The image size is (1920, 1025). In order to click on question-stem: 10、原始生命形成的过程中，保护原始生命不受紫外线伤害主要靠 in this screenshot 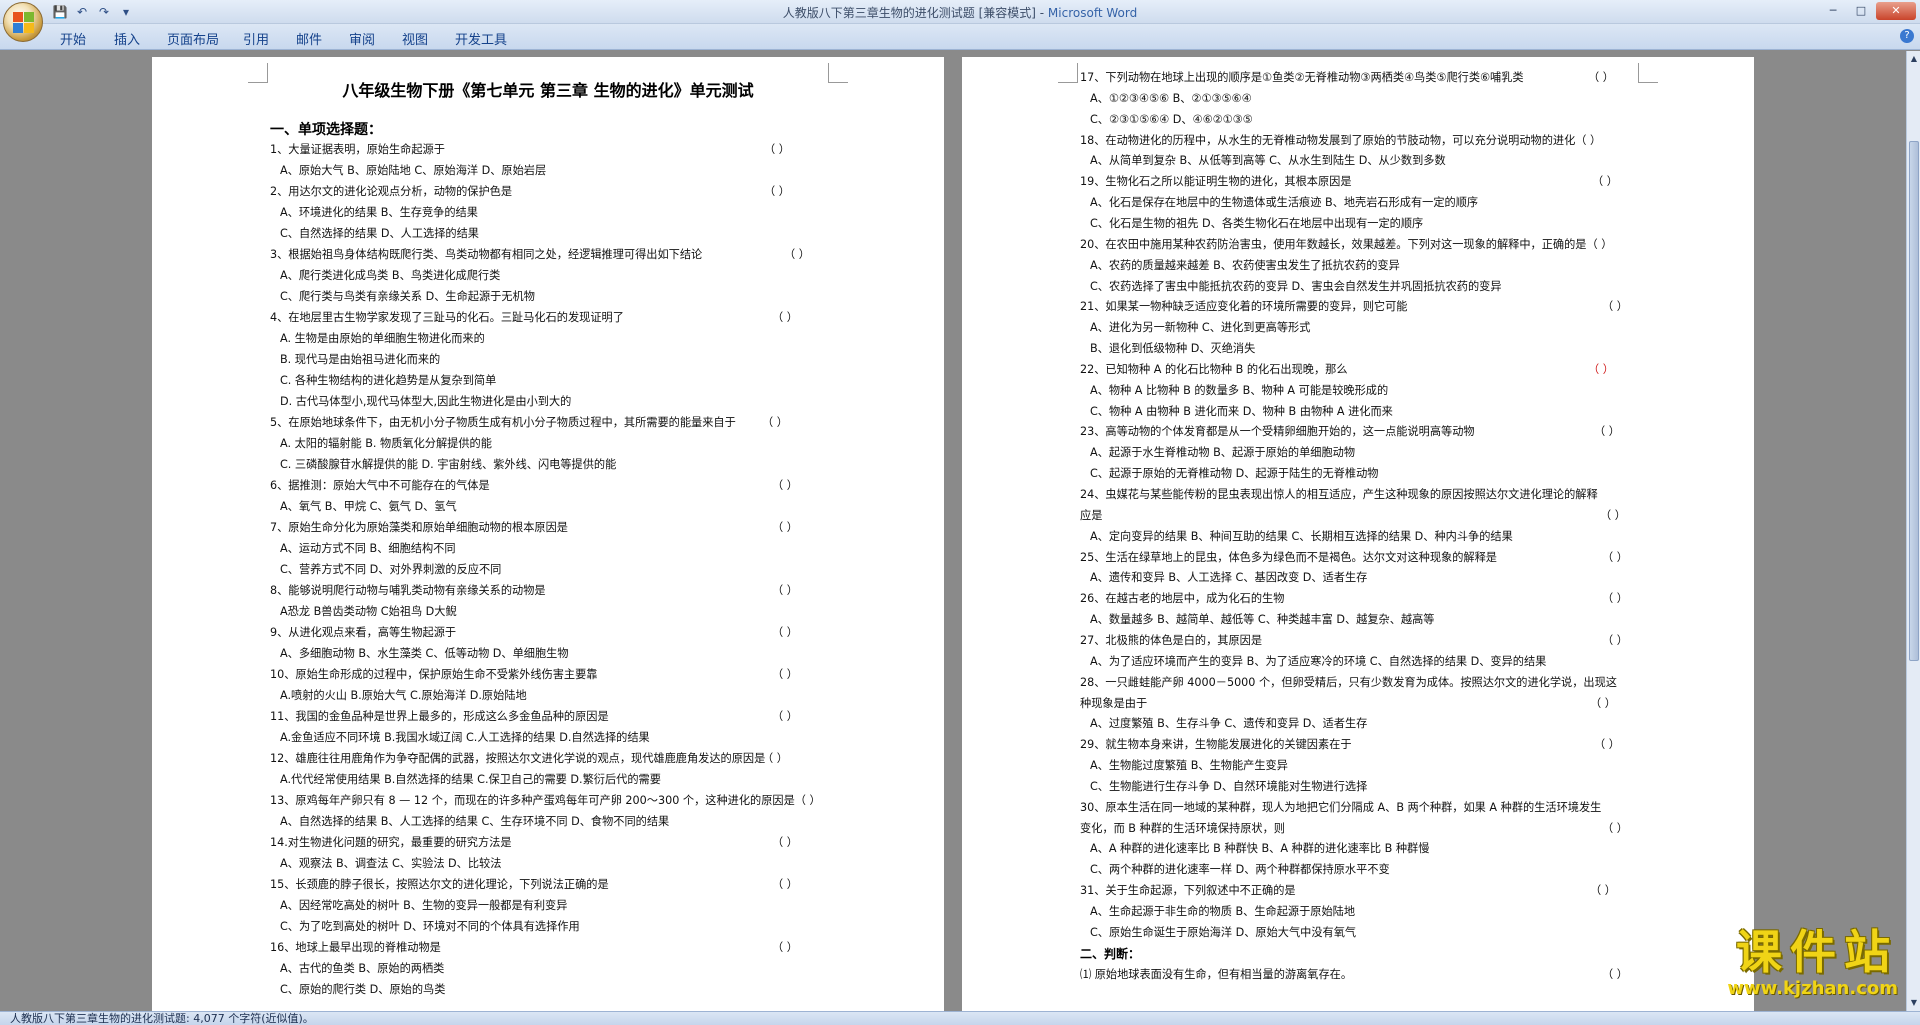, I will do `click(434, 674)`.